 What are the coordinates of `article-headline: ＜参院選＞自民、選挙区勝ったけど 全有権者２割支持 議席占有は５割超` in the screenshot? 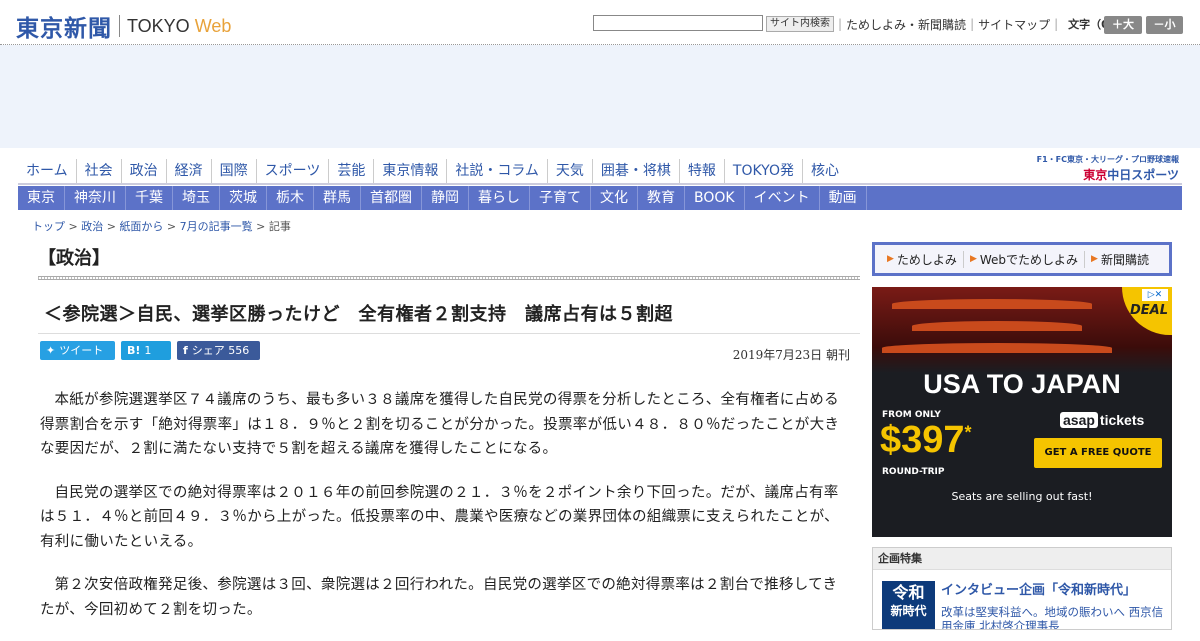 It's located at (358, 314).